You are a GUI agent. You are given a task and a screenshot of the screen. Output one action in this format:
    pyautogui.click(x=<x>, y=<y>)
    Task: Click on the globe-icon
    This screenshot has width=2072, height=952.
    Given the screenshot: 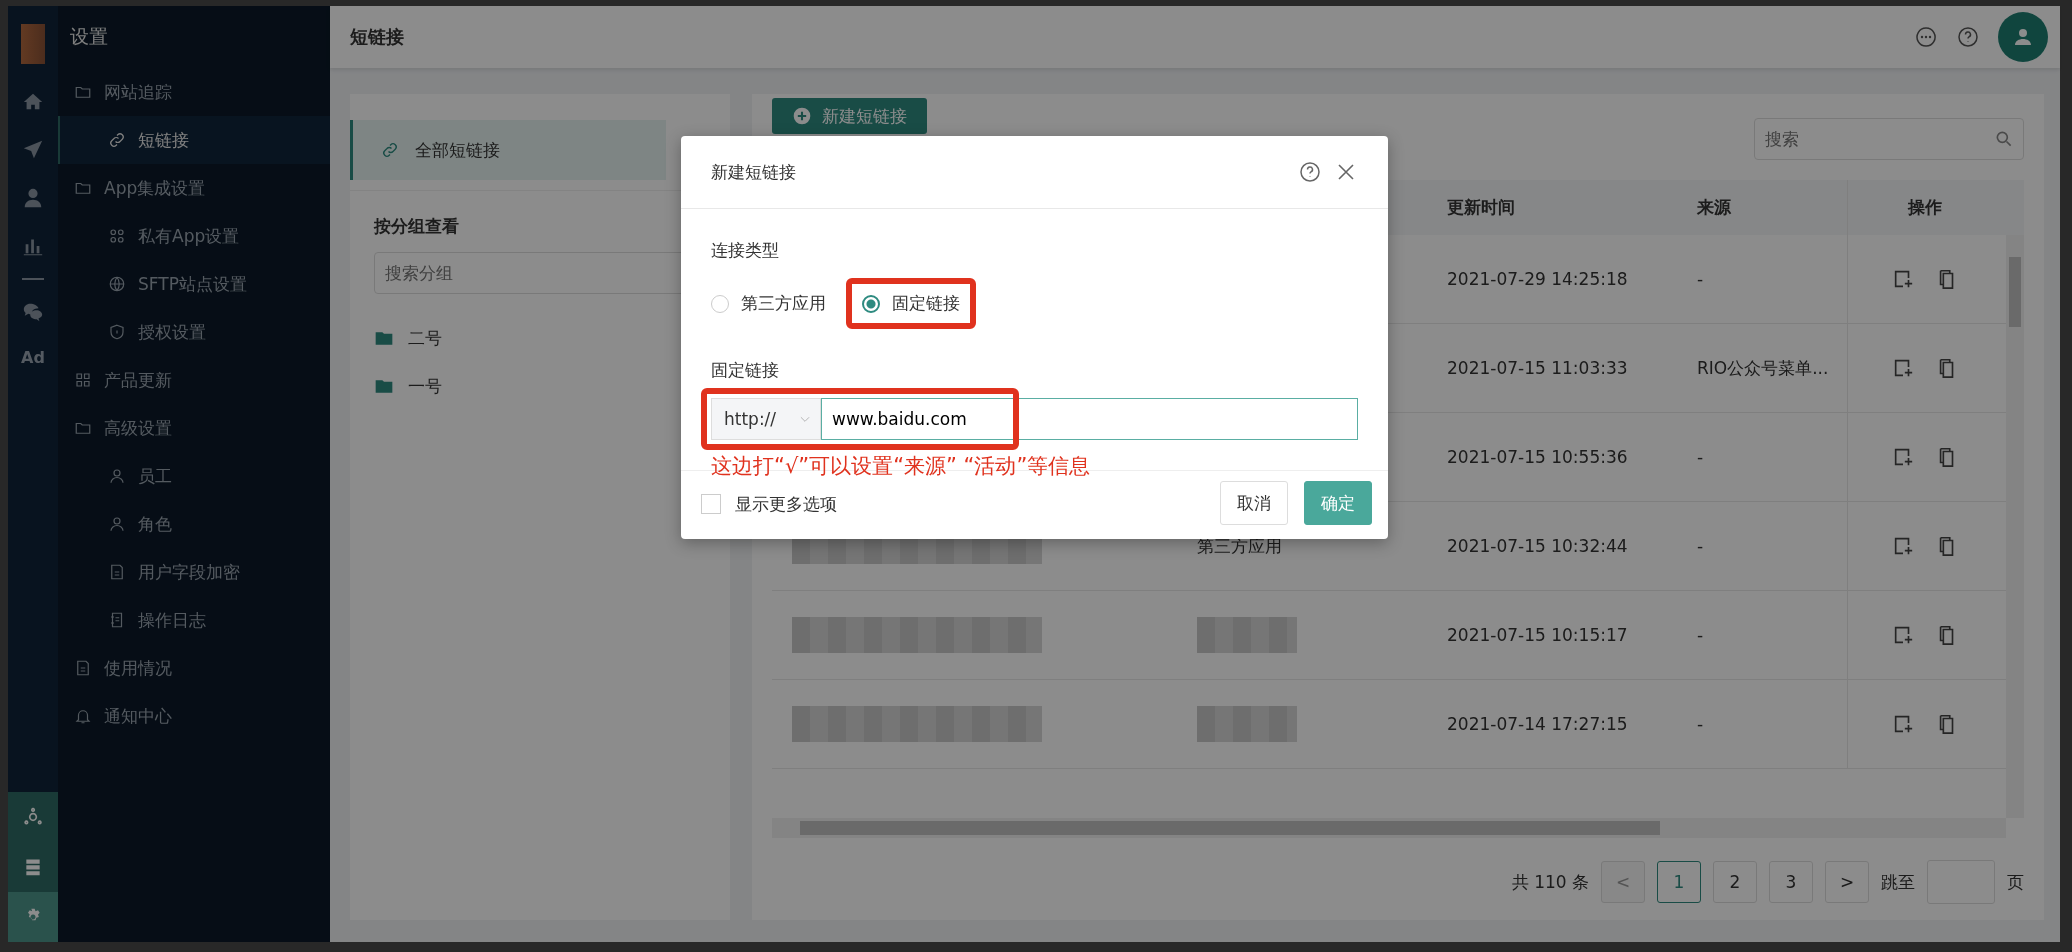 What is the action you would take?
    pyautogui.click(x=117, y=284)
    